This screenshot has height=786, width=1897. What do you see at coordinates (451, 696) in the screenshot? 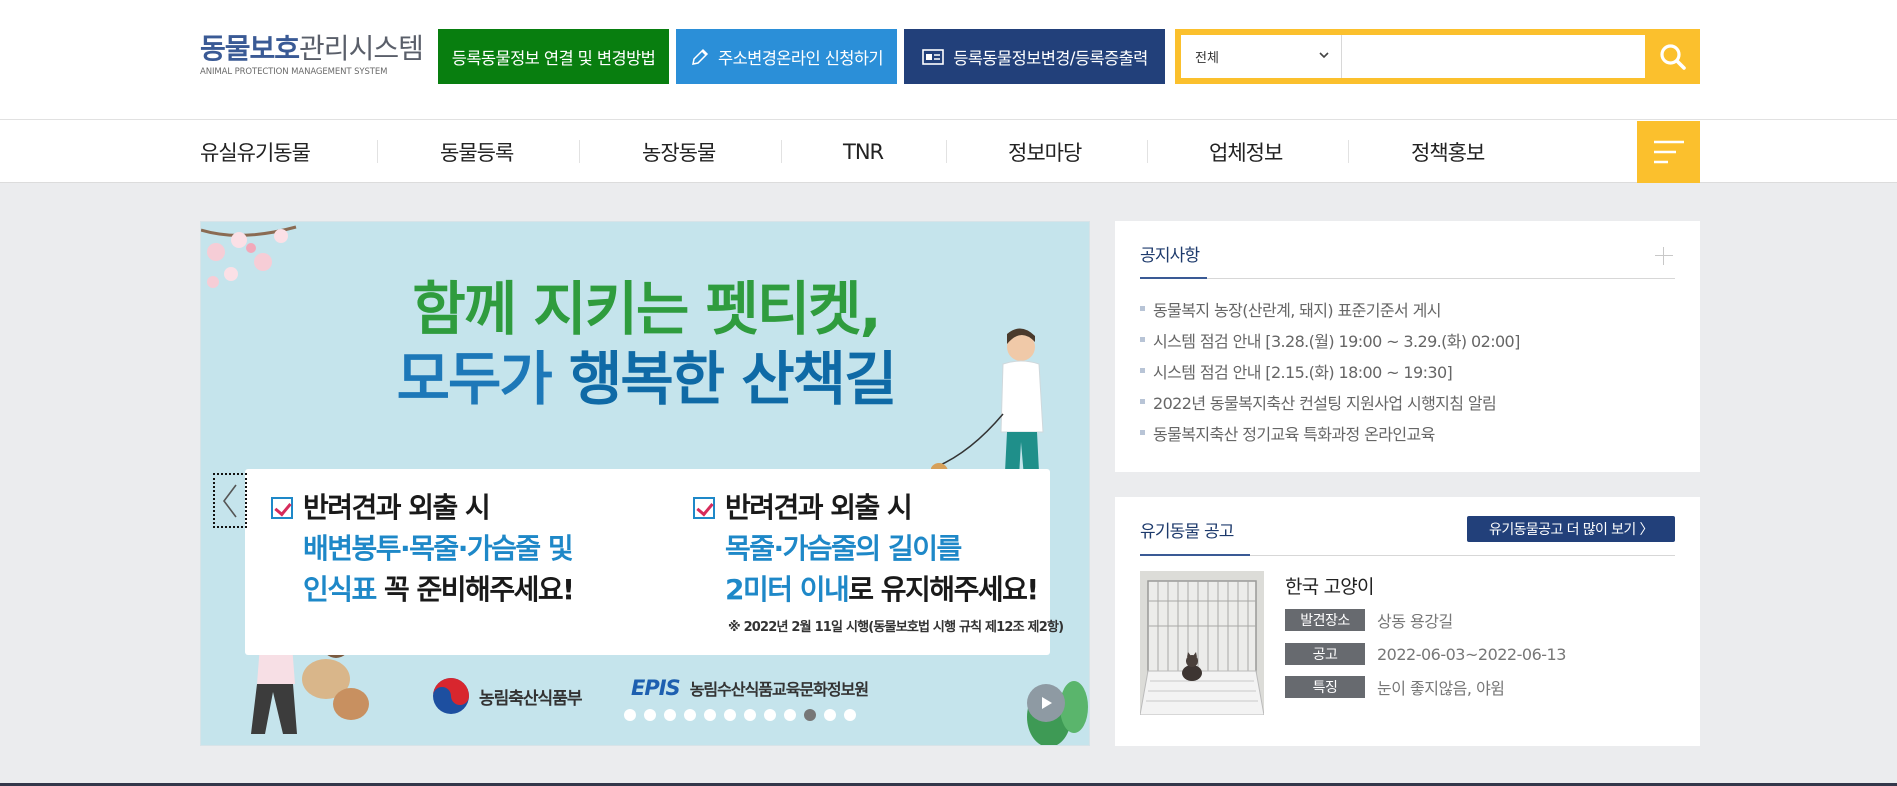
I see `taegeuk-emblem-icon` at bounding box center [451, 696].